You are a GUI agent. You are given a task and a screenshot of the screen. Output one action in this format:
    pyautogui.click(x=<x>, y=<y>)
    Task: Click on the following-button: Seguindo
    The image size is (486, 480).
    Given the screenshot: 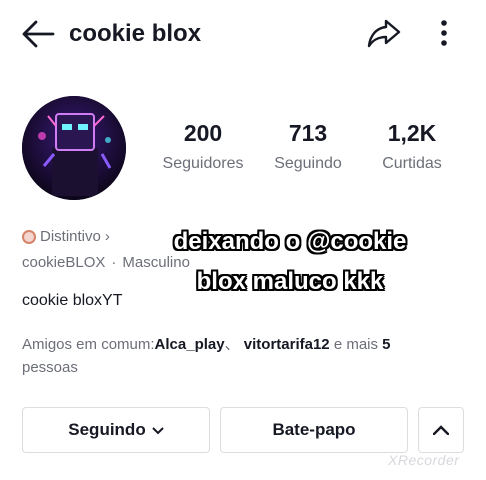 What is the action you would take?
    pyautogui.click(x=116, y=430)
    